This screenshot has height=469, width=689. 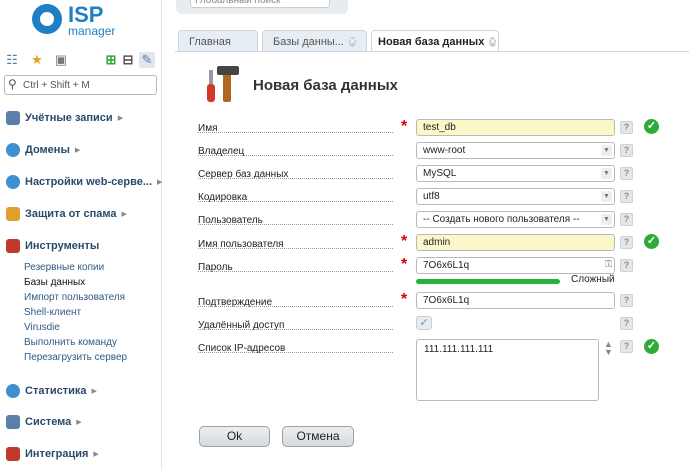 What do you see at coordinates (507, 370) in the screenshot?
I see `ip-list-textarea: 111.111.111.111` at bounding box center [507, 370].